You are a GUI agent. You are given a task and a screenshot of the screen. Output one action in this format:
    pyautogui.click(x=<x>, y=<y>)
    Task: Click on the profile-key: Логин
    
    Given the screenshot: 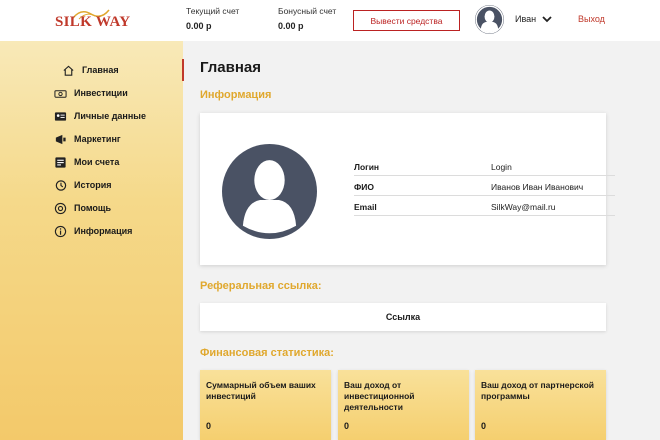 What is the action you would take?
    pyautogui.click(x=367, y=167)
    